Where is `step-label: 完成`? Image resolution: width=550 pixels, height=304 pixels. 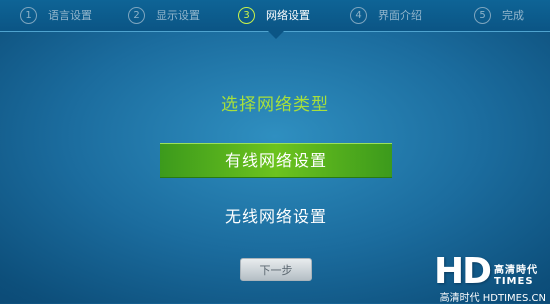
step-label: 完成 is located at coordinates (513, 15).